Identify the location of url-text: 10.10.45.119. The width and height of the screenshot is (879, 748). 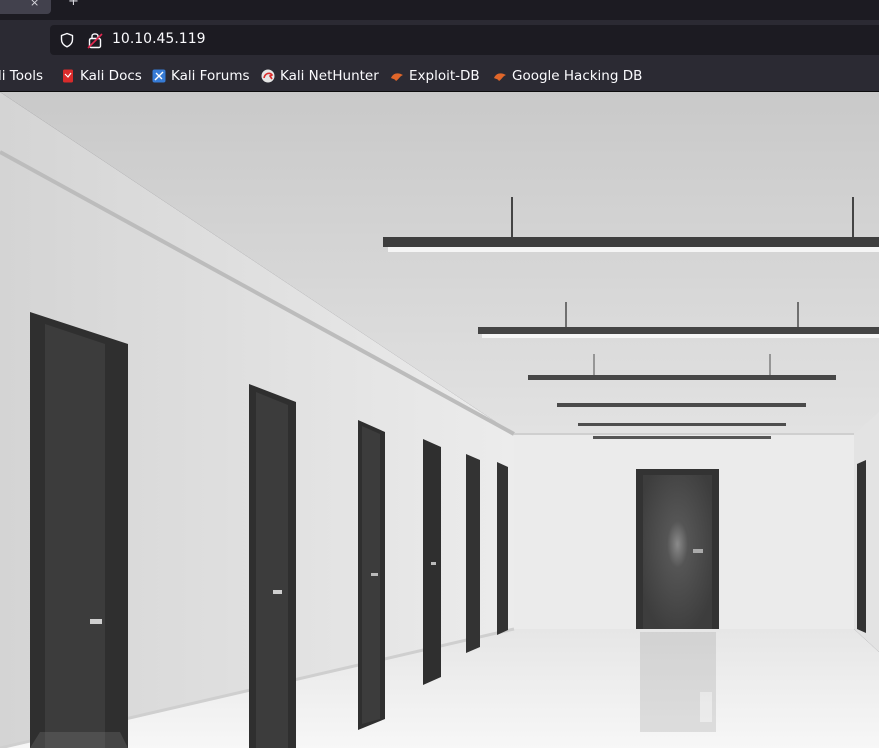
(159, 39).